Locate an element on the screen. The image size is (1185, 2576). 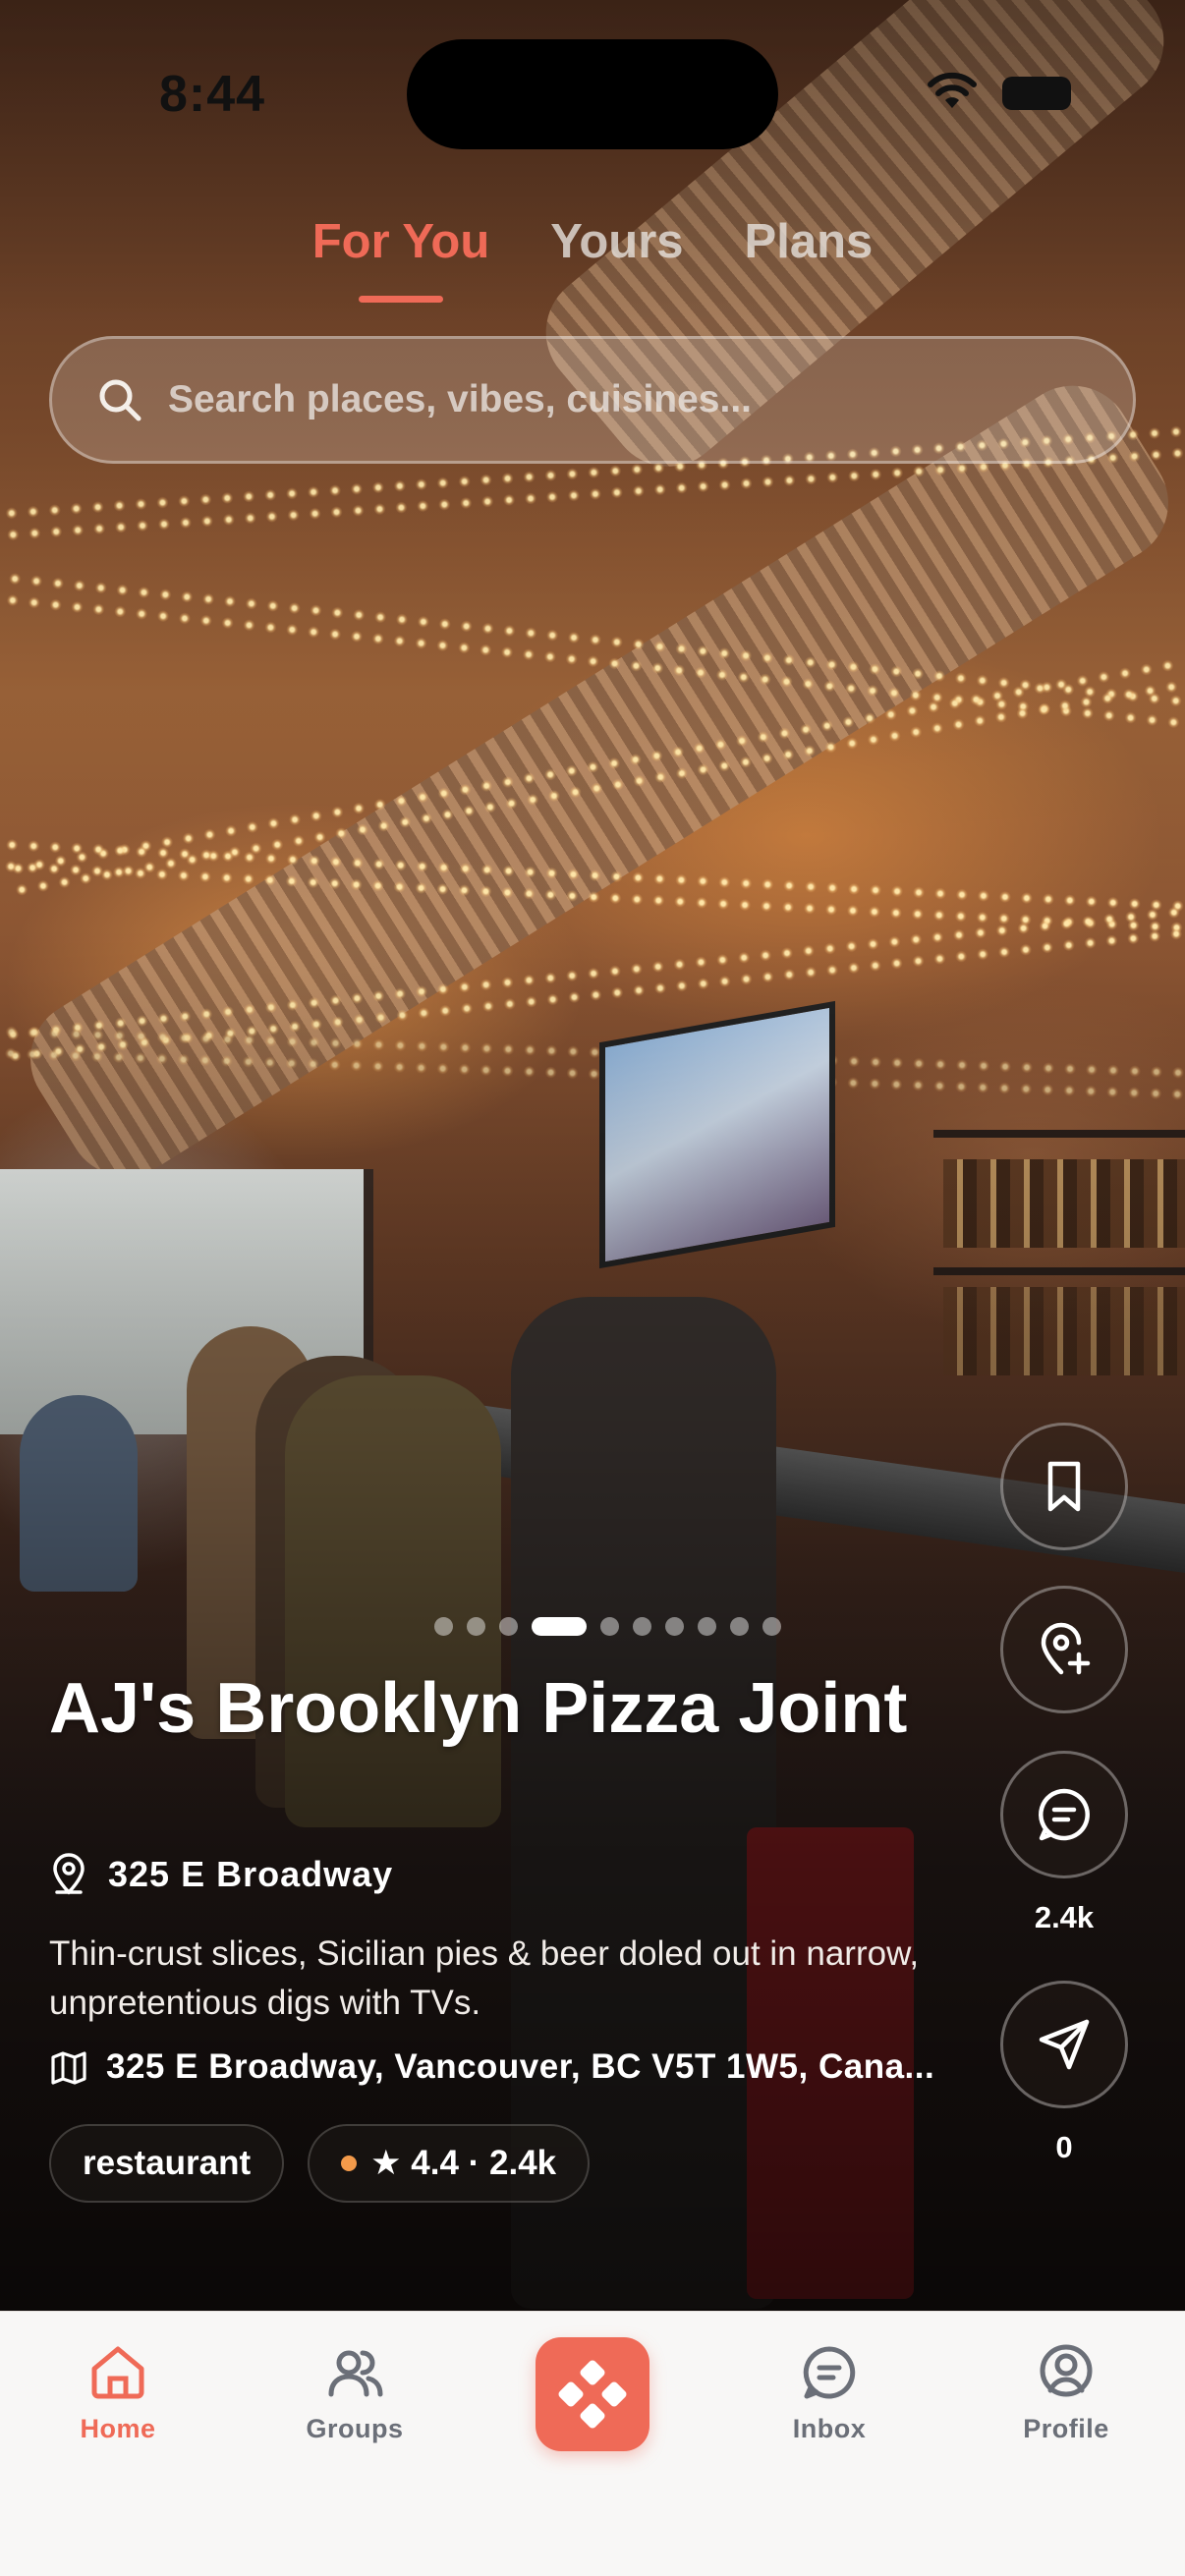
category-label: restaurant is located at coordinates (168, 2163).